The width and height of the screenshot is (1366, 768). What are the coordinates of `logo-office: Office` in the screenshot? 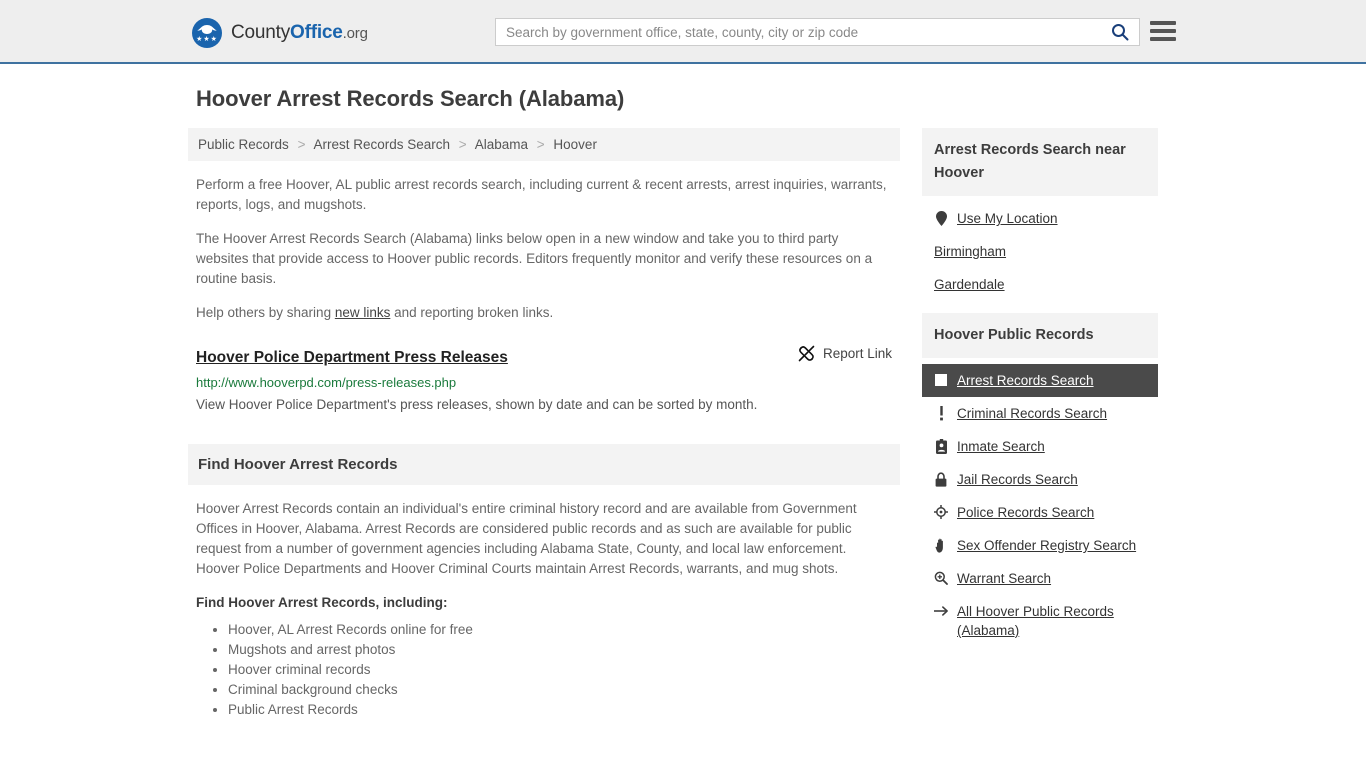 It's located at (316, 32).